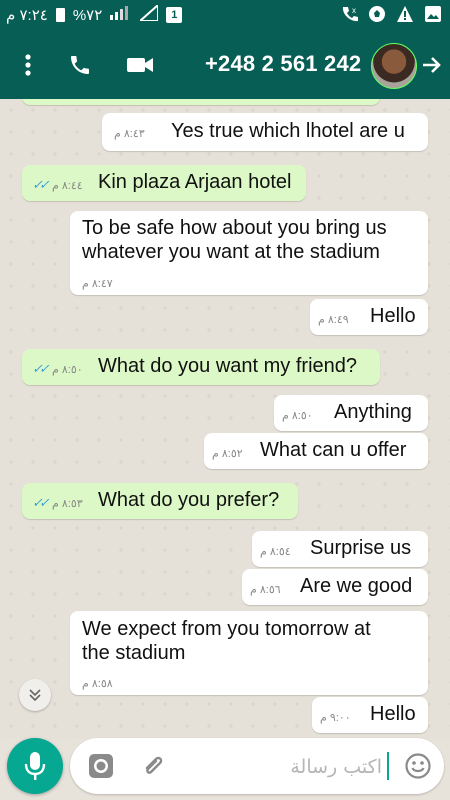 The height and width of the screenshot is (800, 450). What do you see at coordinates (67, 186) in the screenshot?
I see `message-time: ٨:٤٤ م` at bounding box center [67, 186].